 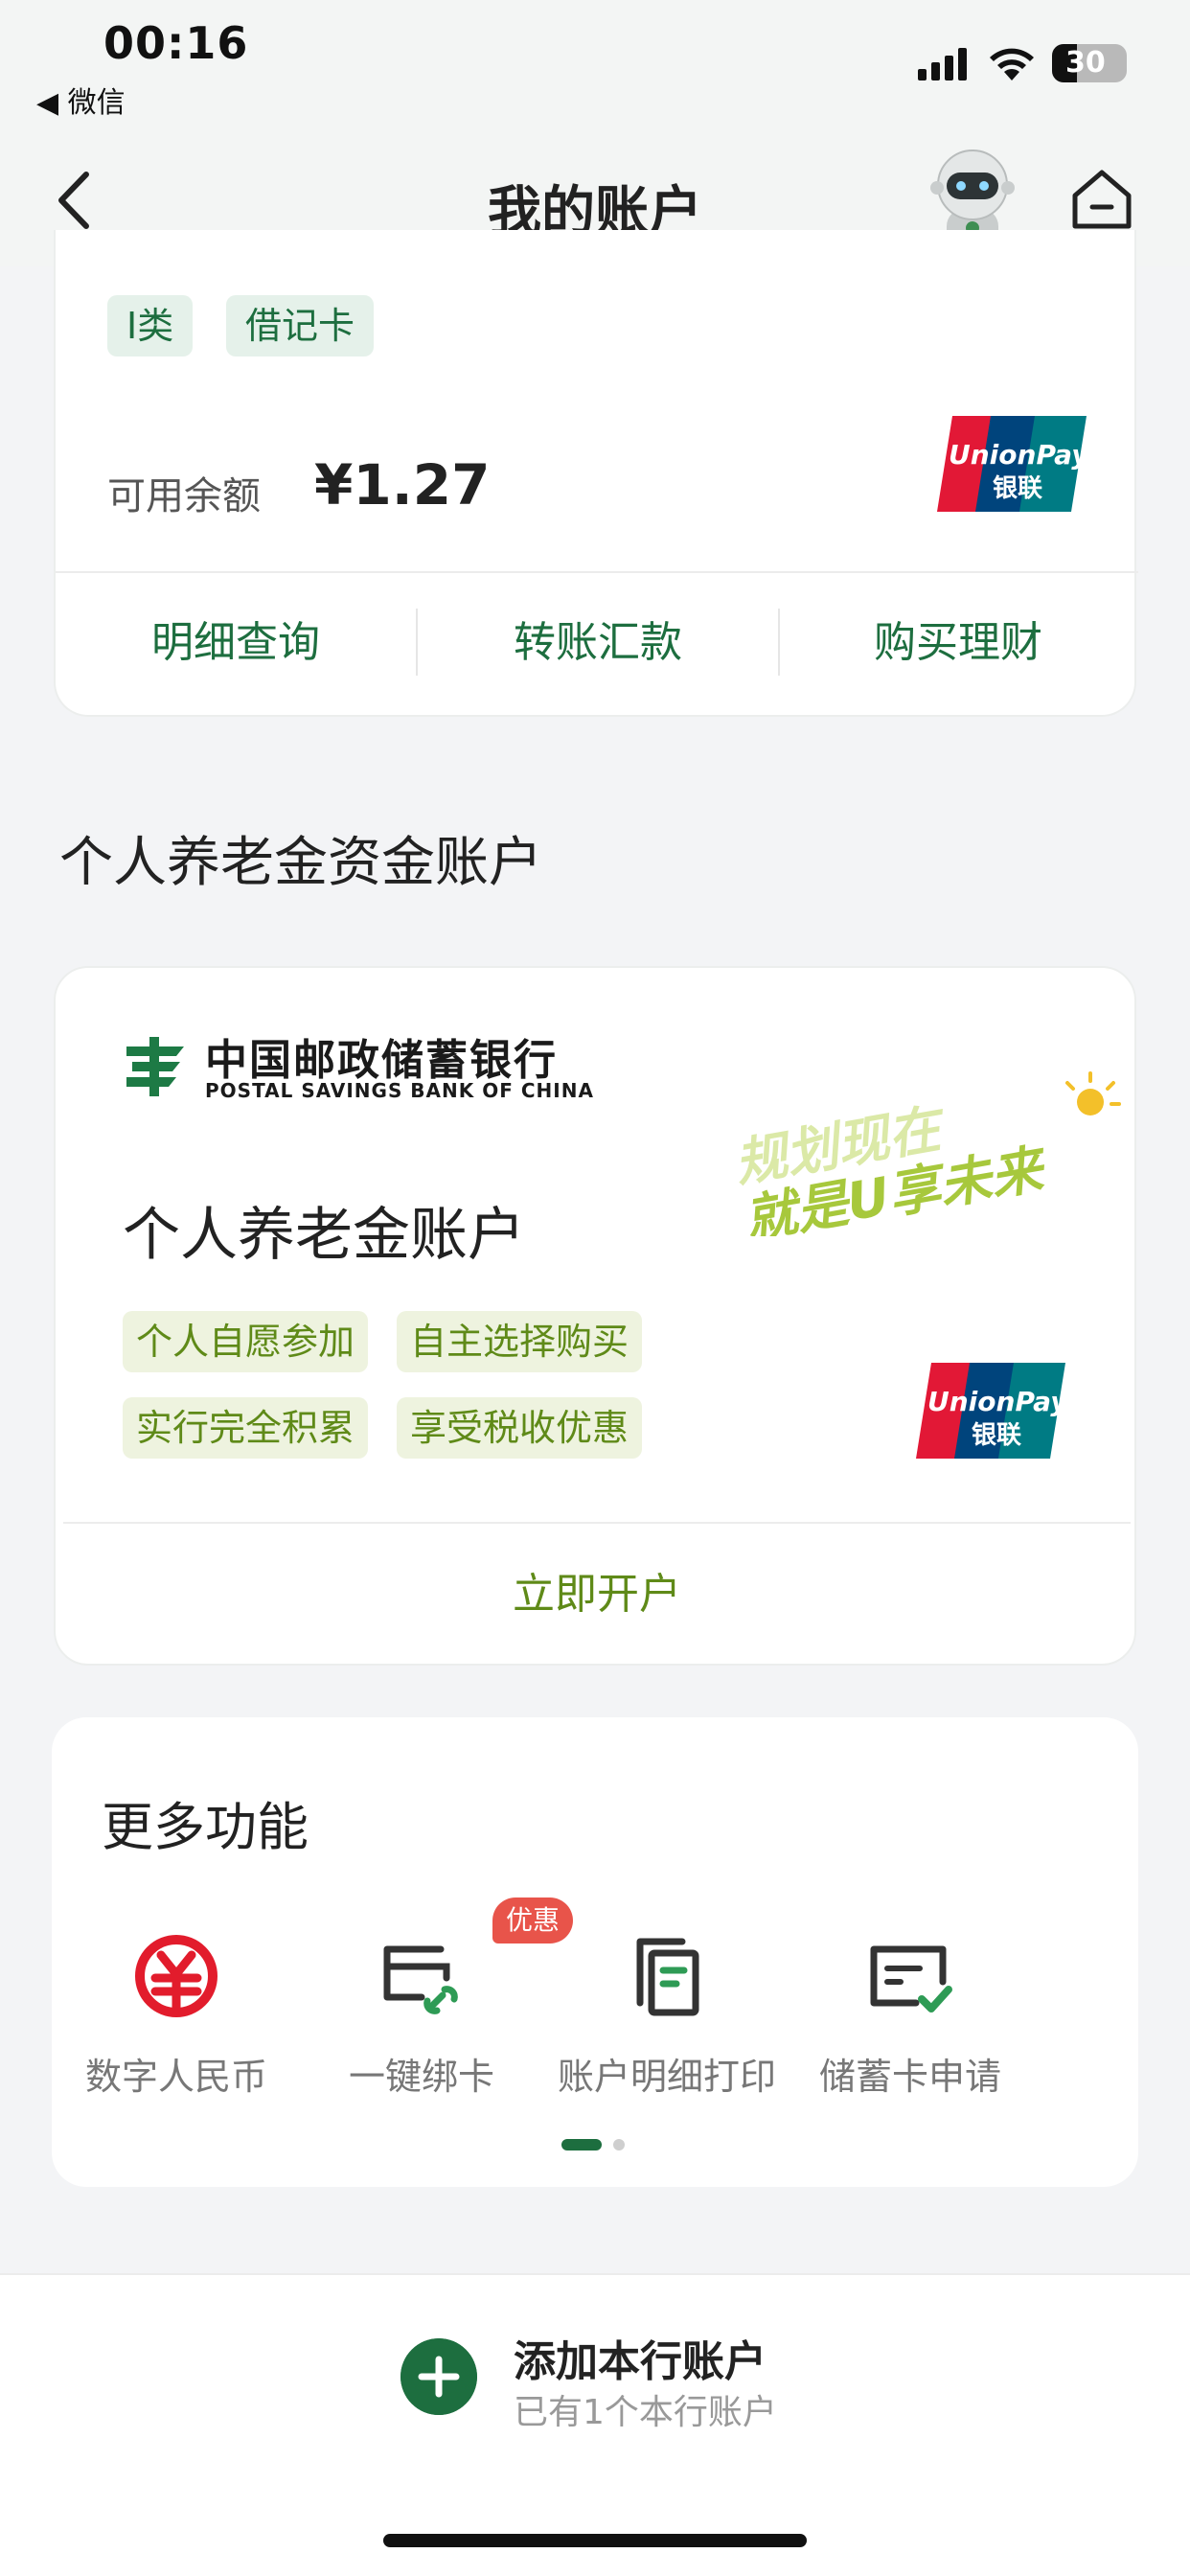 I want to click on function-label: 数字人民币, so click(x=175, y=2077).